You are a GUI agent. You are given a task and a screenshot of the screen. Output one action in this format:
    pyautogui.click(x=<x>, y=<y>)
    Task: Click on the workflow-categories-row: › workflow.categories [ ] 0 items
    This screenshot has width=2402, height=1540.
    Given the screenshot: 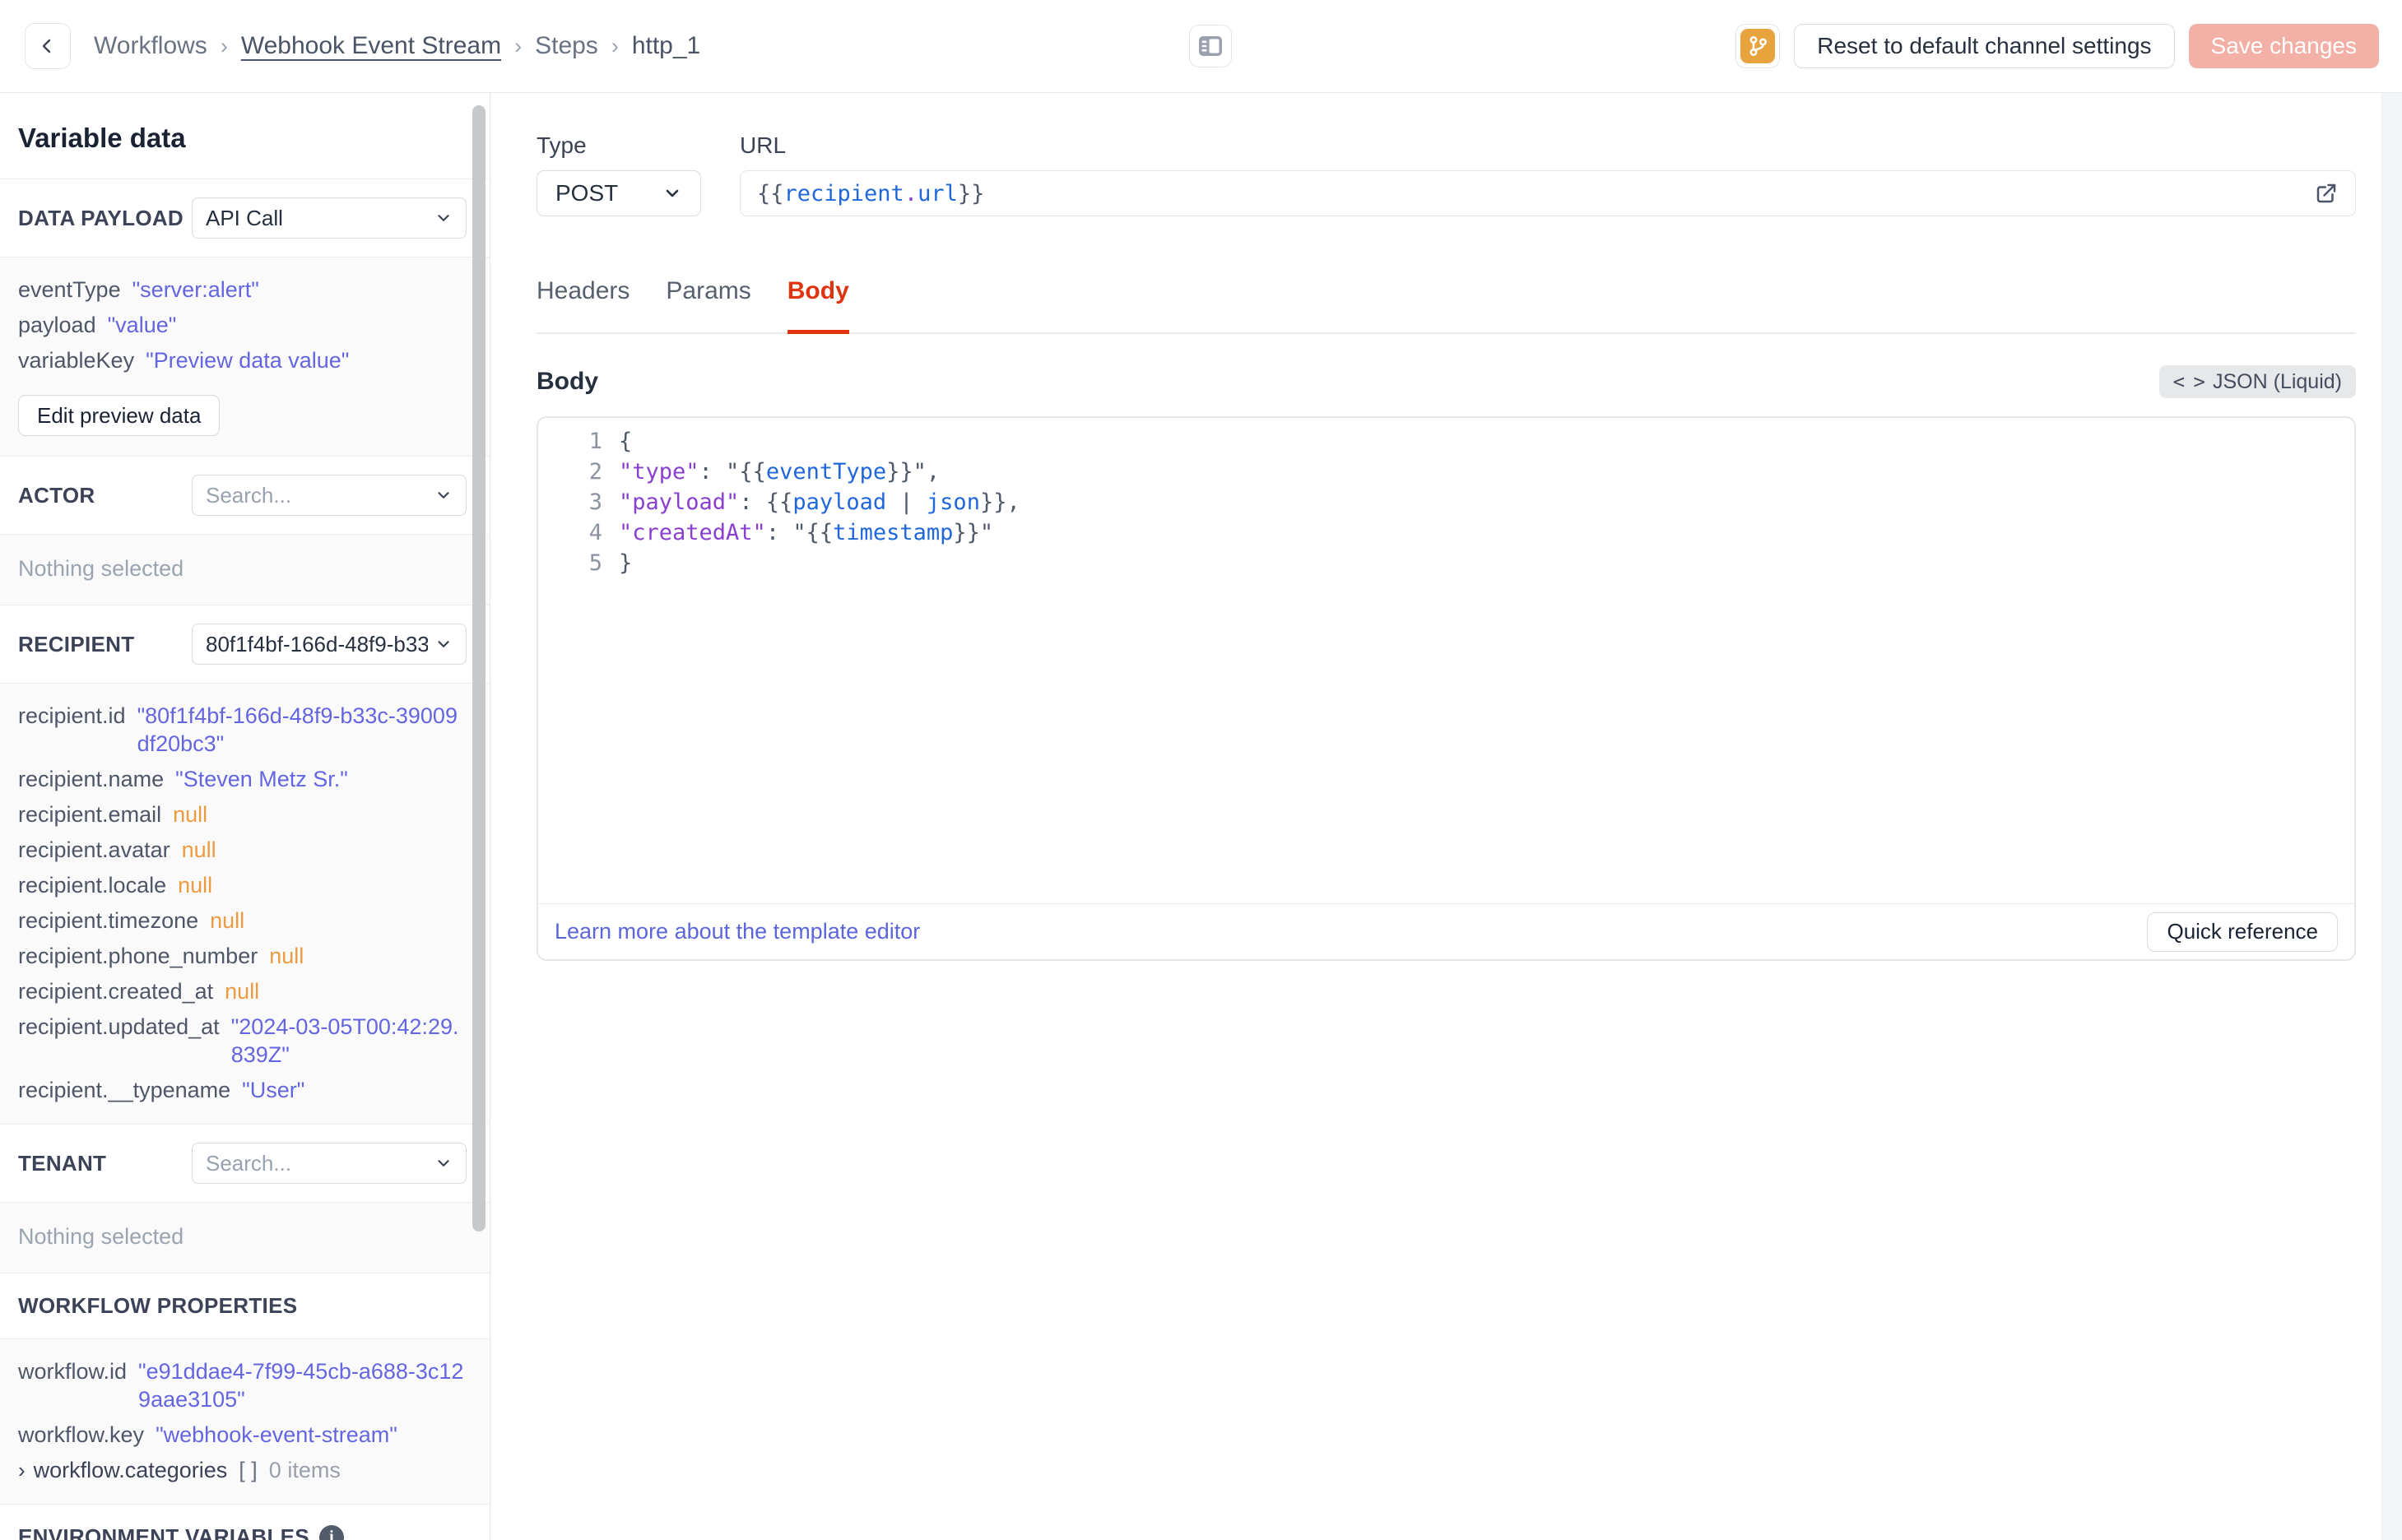 What is the action you would take?
    pyautogui.click(x=242, y=1470)
    